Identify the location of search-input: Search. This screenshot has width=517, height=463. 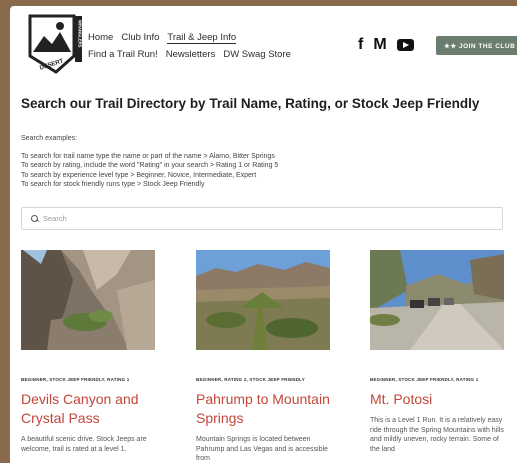
(55, 218).